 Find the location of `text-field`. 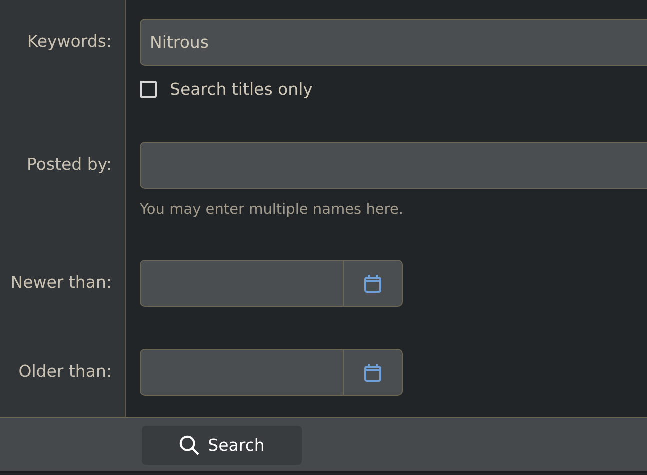

text-field is located at coordinates (393, 165).